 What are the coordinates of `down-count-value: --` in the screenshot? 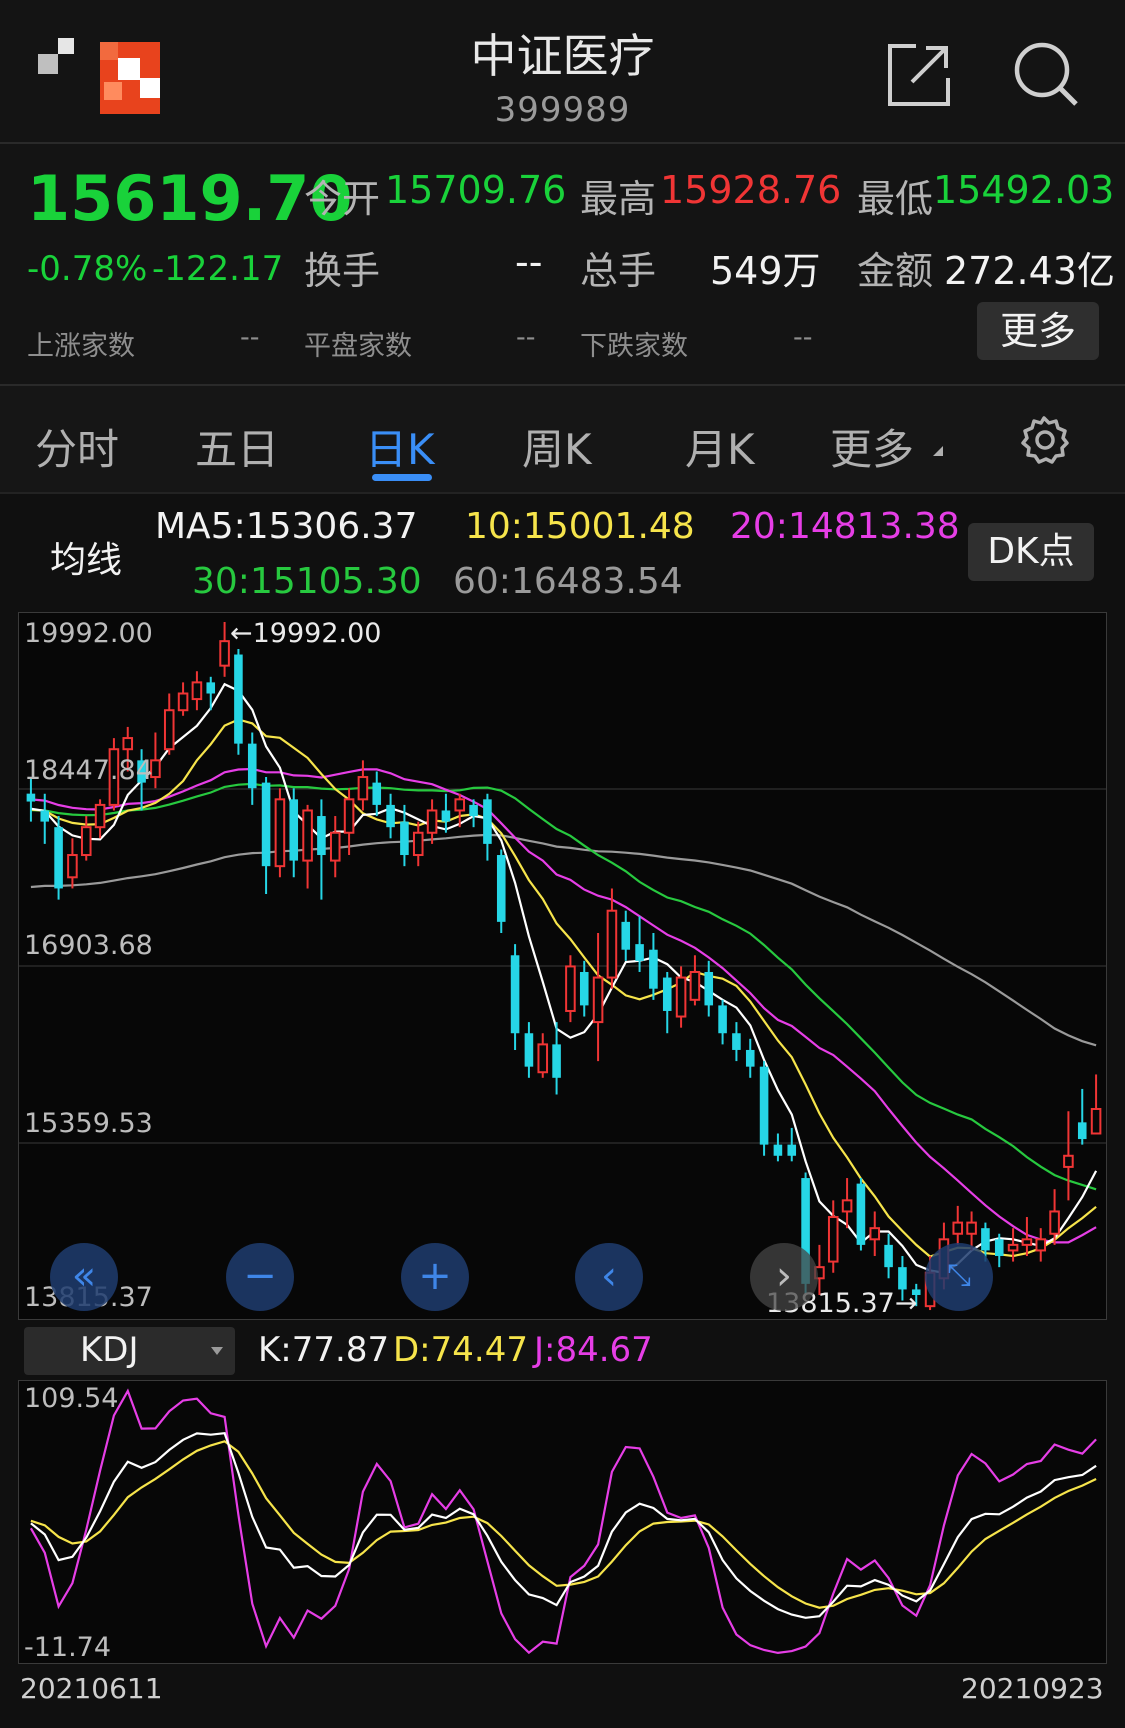 It's located at (803, 337).